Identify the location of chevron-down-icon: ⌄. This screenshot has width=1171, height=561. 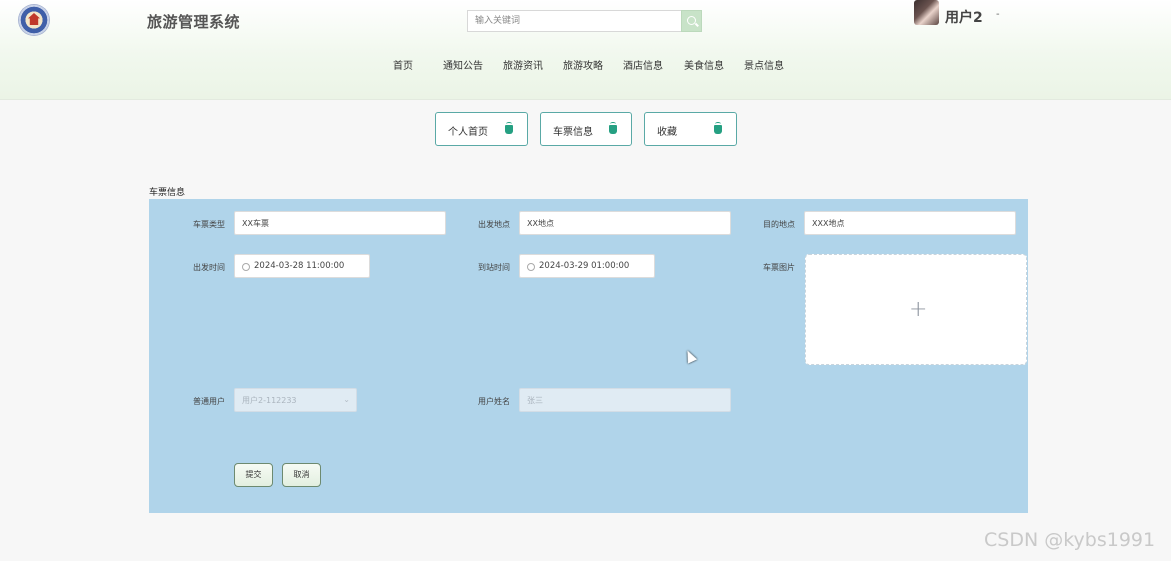
(346, 399).